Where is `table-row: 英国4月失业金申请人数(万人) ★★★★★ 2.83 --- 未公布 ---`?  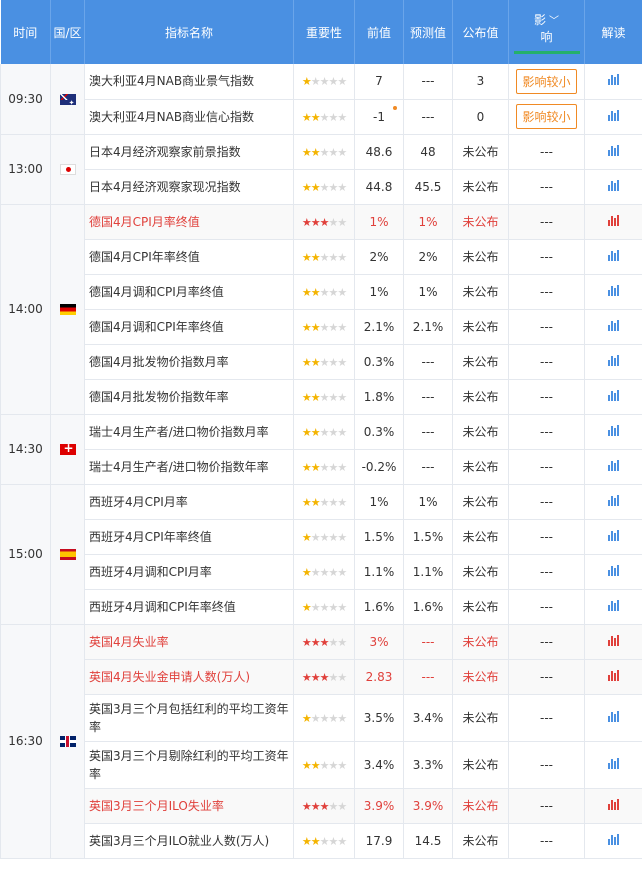
table-row: 英国4月失业金申请人数(万人) ★★★★★ 2.83 --- 未公布 --- is located at coordinates (321, 676).